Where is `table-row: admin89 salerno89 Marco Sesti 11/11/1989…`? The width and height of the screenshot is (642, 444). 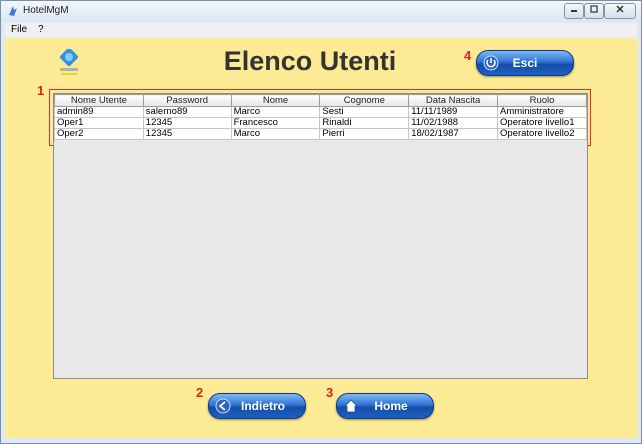
table-row: admin89 salerno89 Marco Sesti 11/11/1989… is located at coordinates (320, 112).